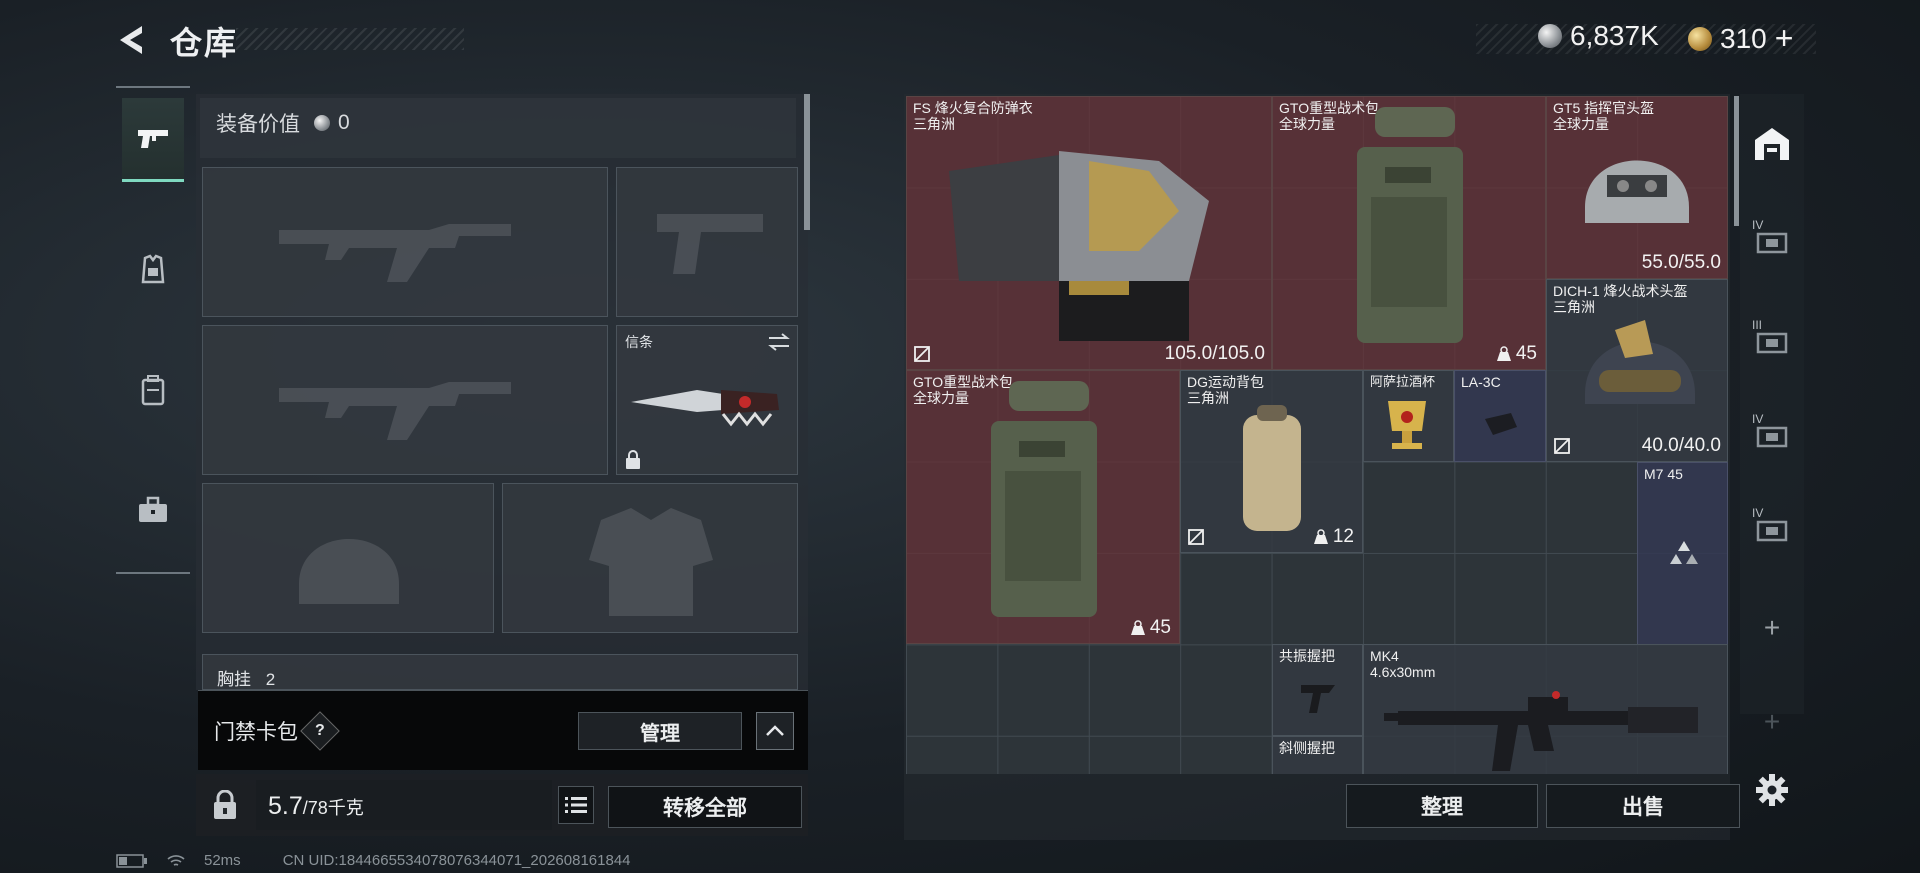  Describe the element at coordinates (707, 242) in the screenshot. I see `sidearm-slot` at that location.